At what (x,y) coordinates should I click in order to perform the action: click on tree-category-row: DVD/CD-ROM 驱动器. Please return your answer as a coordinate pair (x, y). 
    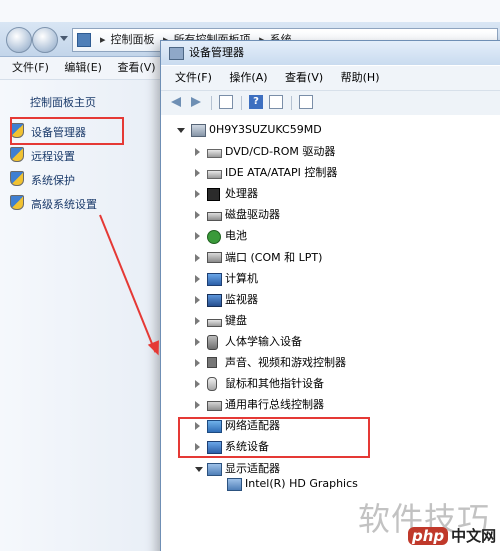
    Looking at the image, I should click on (330, 152).